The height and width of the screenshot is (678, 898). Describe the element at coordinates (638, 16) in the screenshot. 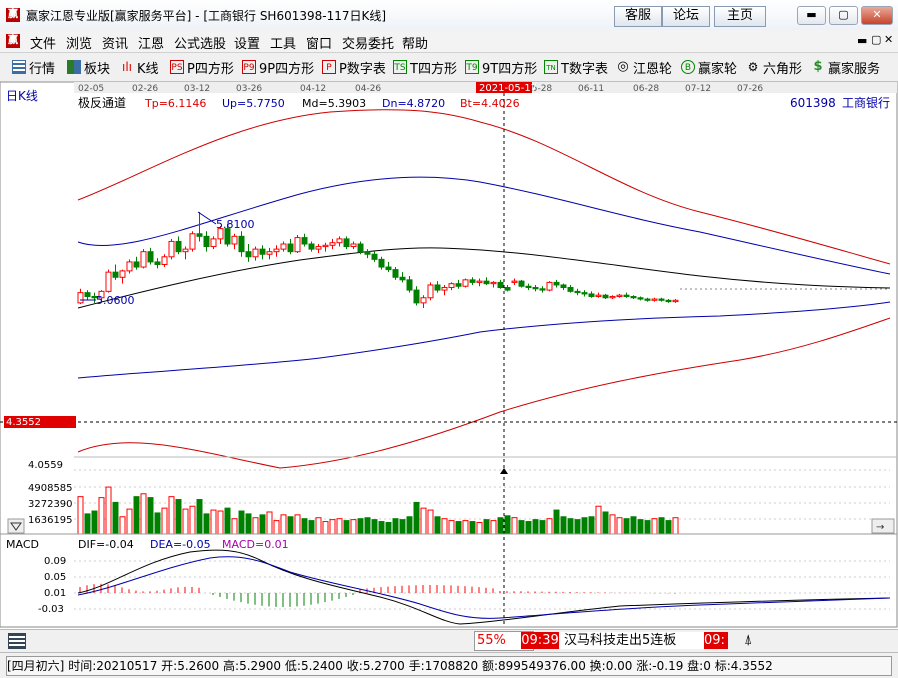

I see `customer-service-button: 客服` at that location.